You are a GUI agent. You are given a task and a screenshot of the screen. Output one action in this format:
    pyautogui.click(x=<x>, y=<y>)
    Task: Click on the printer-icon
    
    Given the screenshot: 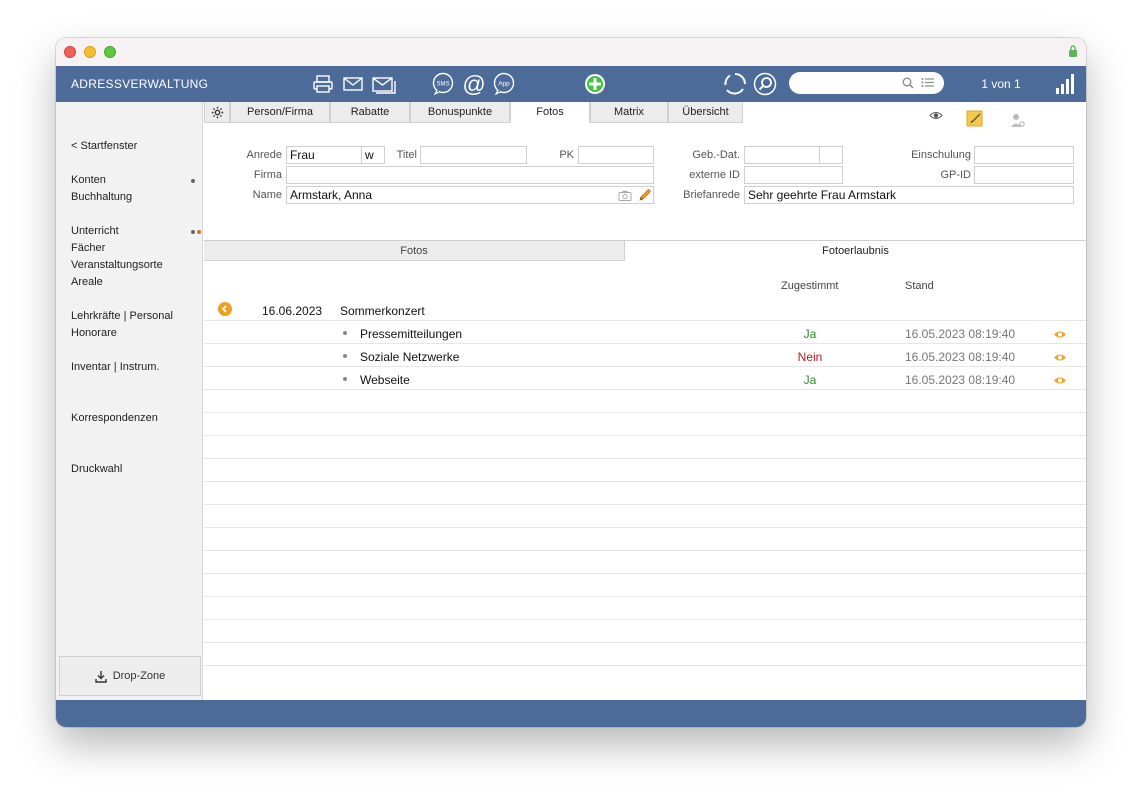 What is the action you would take?
    pyautogui.click(x=323, y=84)
    